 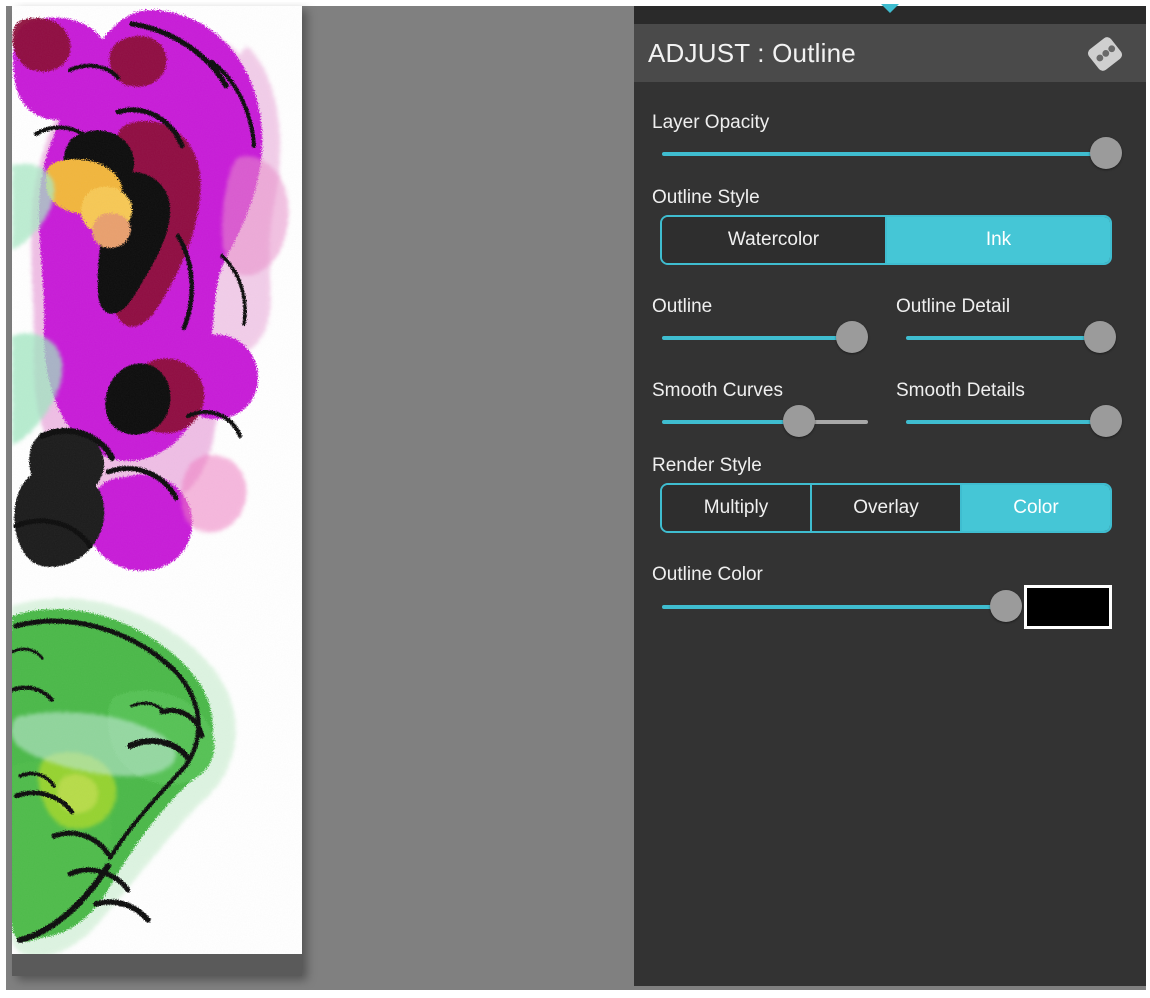 I want to click on outline-detail-label: Outline Detail, so click(x=953, y=306).